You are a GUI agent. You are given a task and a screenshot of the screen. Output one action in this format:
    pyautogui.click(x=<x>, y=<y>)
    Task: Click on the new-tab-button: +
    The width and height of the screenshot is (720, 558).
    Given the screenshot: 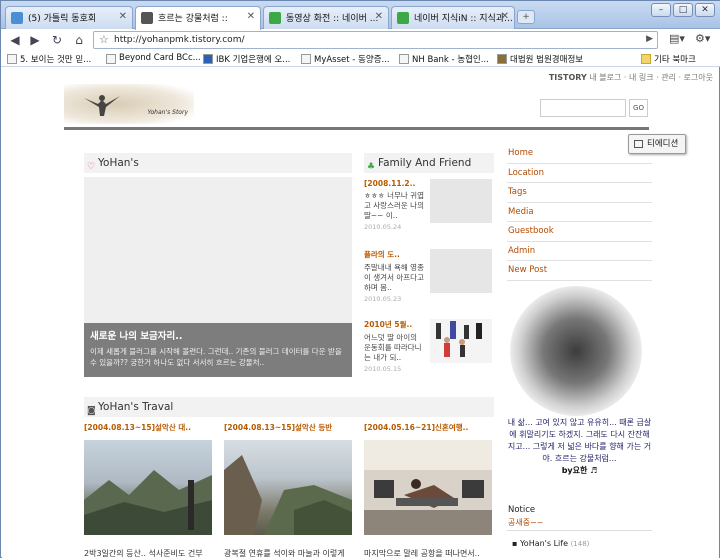 What is the action you would take?
    pyautogui.click(x=526, y=17)
    